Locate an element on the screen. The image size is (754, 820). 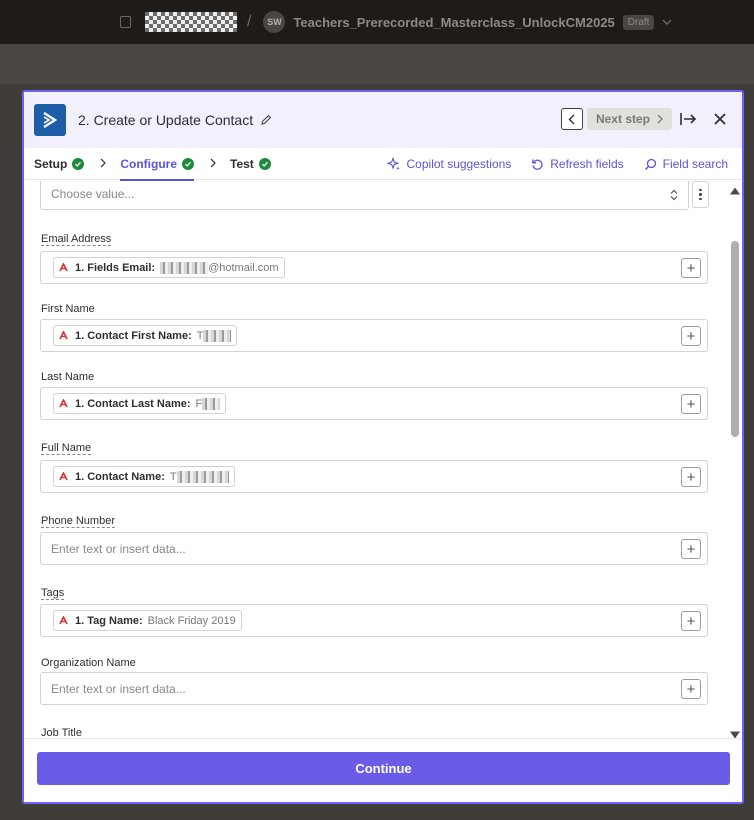
email-label: Email Address is located at coordinates (76, 239).